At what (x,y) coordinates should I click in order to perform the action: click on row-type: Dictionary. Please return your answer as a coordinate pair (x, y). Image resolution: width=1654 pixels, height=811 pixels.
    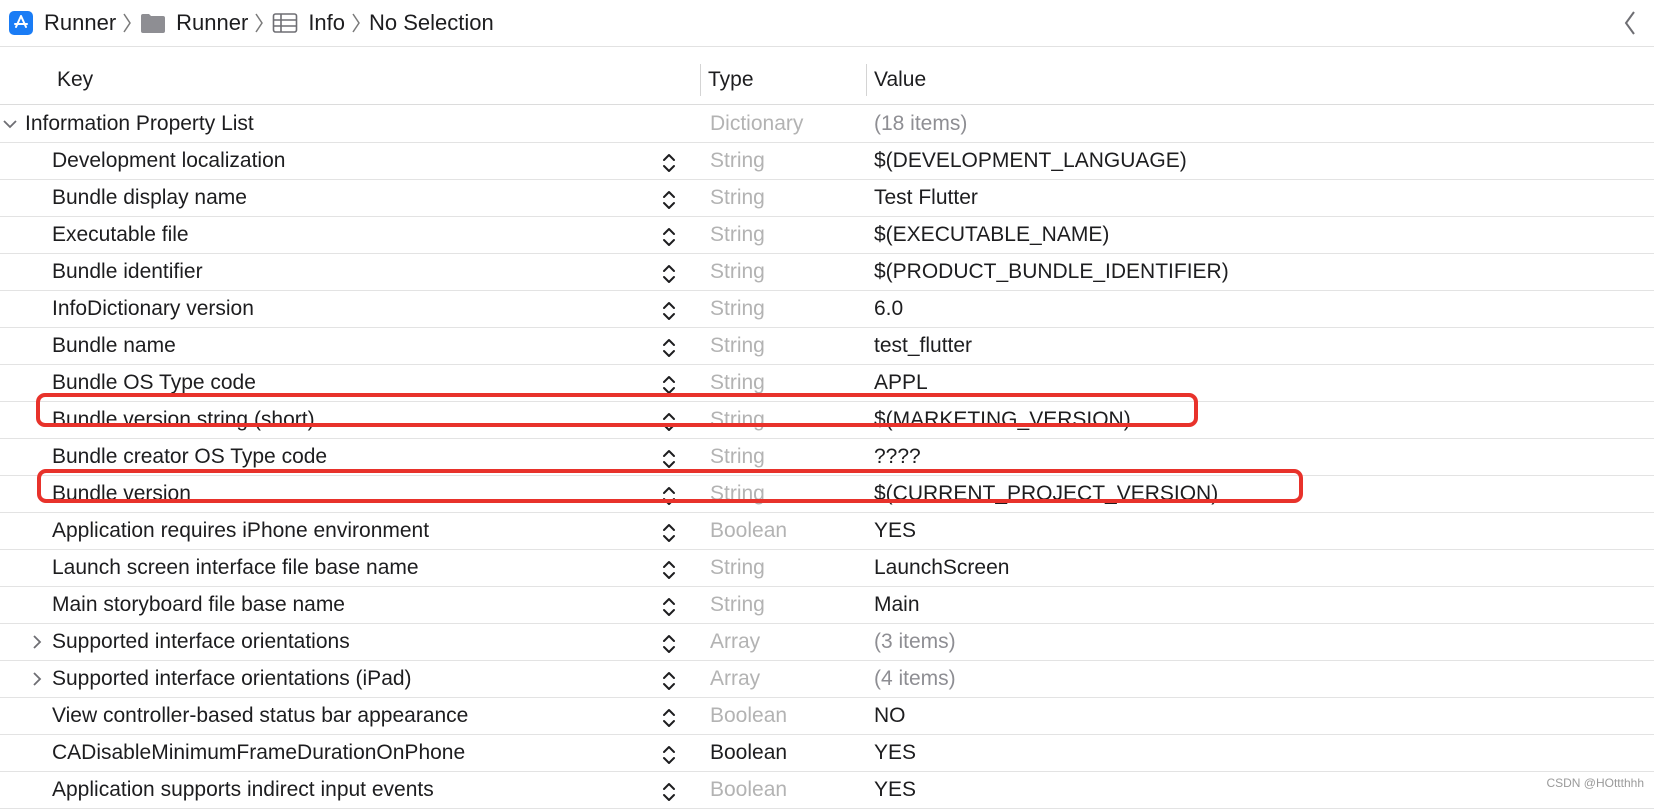
    Looking at the image, I should click on (757, 123).